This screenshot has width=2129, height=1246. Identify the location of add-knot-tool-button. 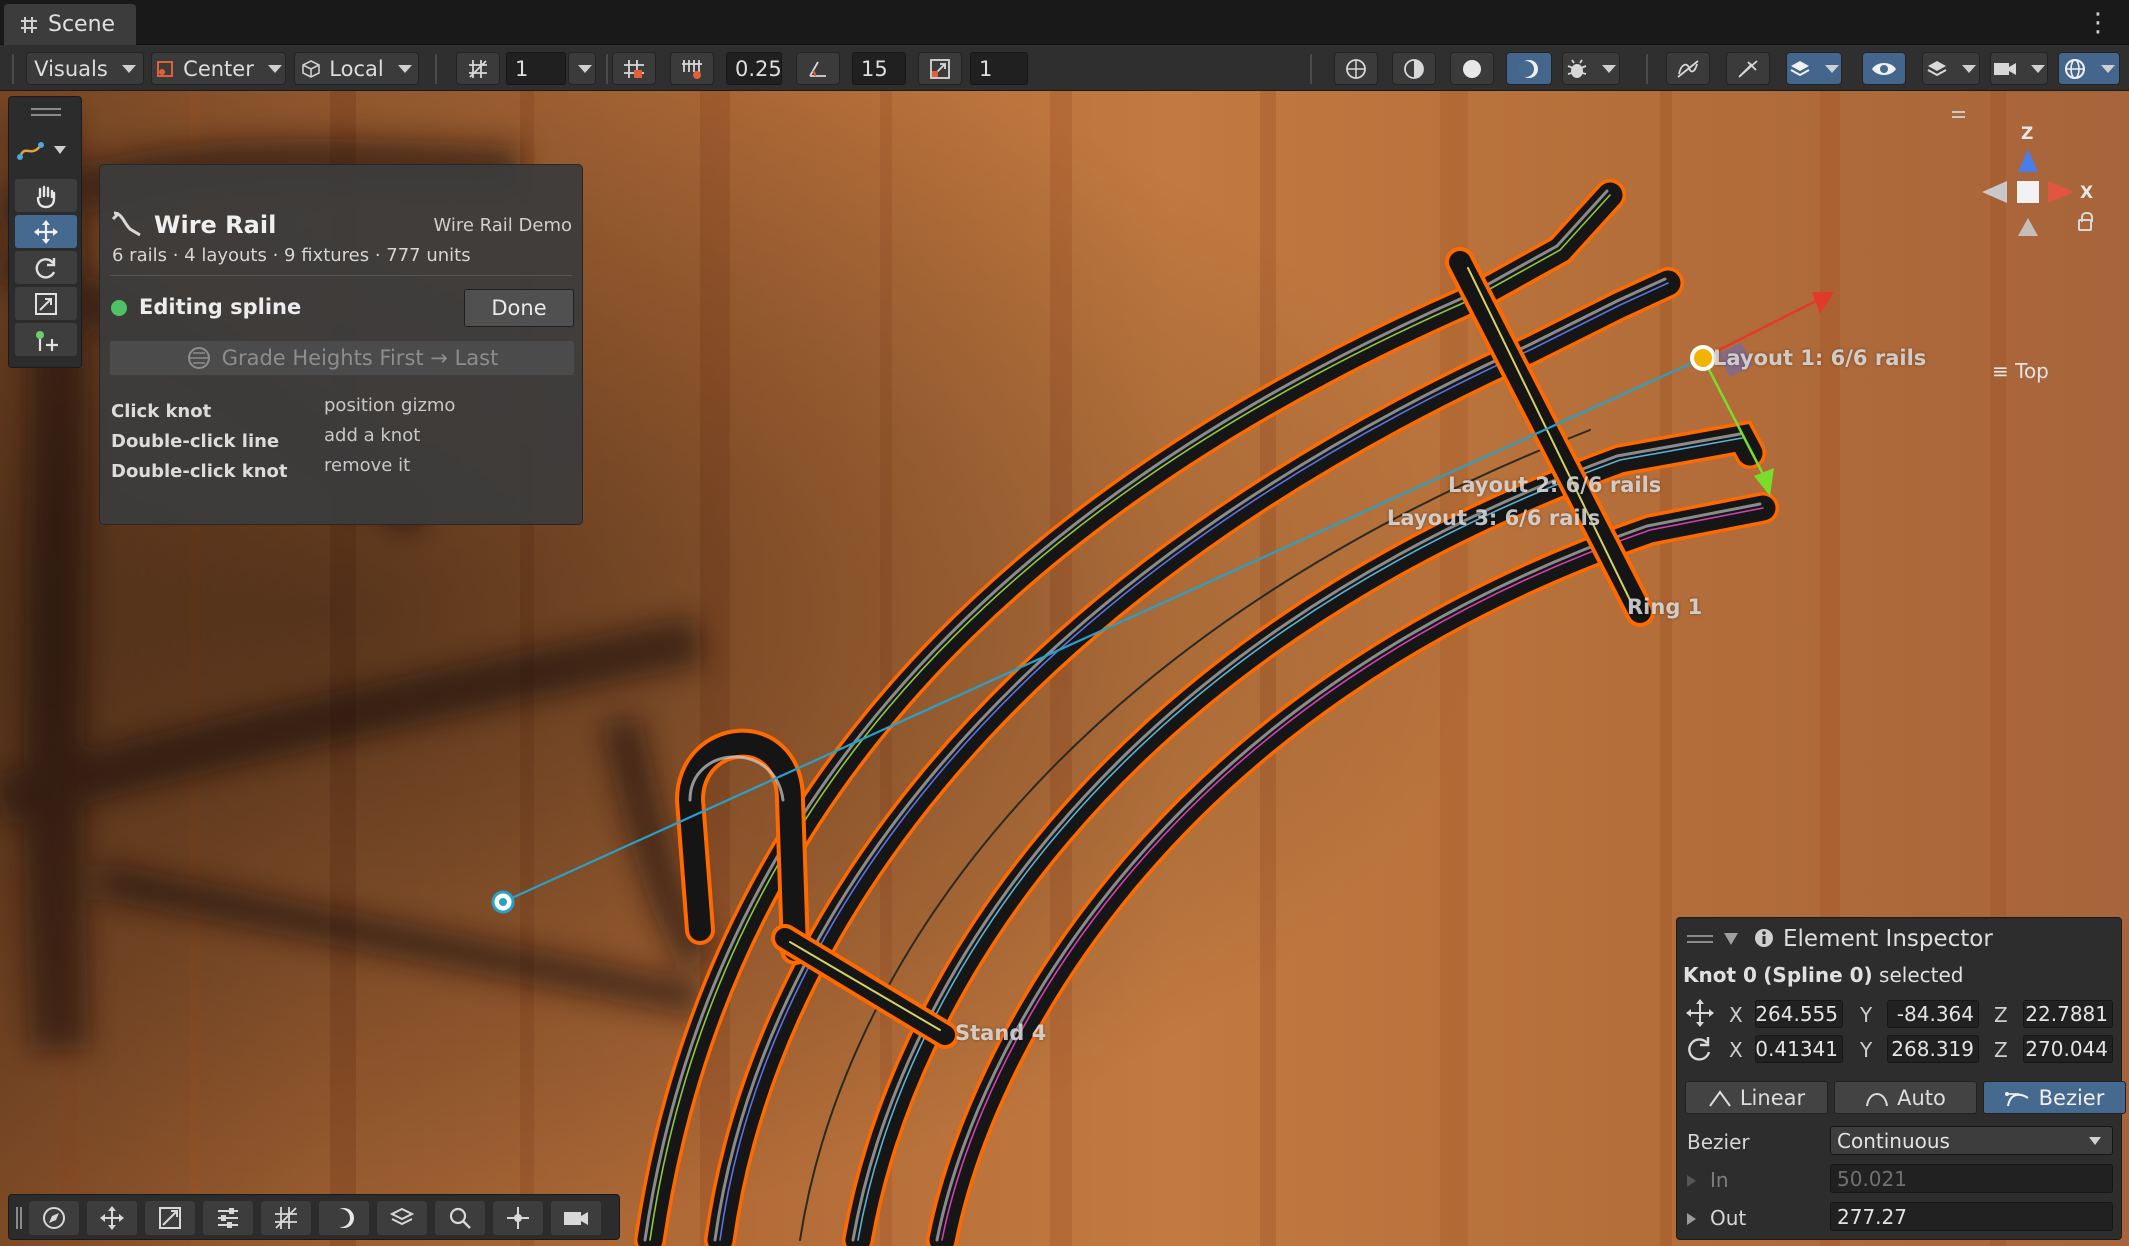
(46, 339).